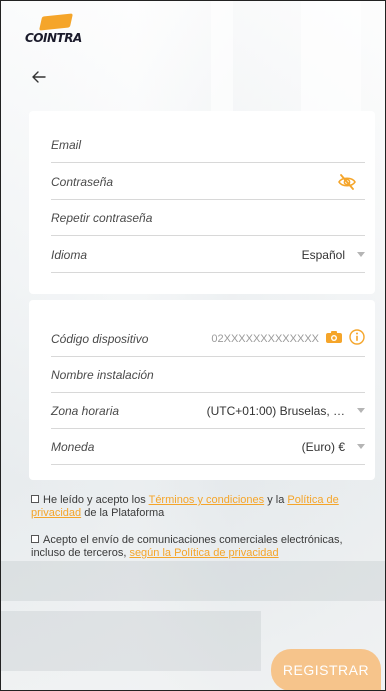 The image size is (386, 691). I want to click on register-button: REGISTRAR, so click(326, 669).